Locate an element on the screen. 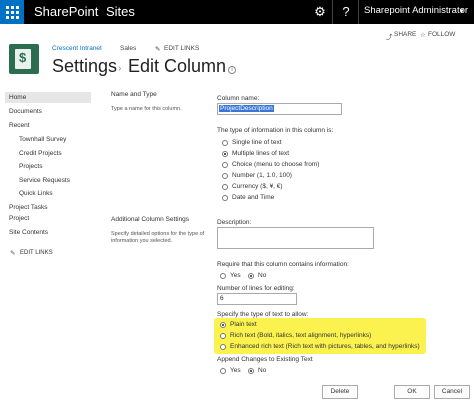 This screenshot has height=406, width=474. type-option: Currency ($, ¥, €) is located at coordinates (252, 186).